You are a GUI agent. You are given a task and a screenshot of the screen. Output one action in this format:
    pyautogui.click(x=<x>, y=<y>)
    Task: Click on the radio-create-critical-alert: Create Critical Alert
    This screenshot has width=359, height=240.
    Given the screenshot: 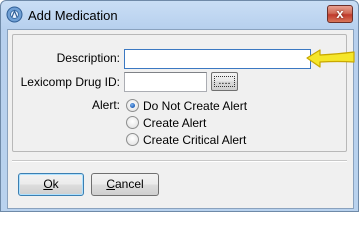 What is the action you would take?
    pyautogui.click(x=186, y=140)
    